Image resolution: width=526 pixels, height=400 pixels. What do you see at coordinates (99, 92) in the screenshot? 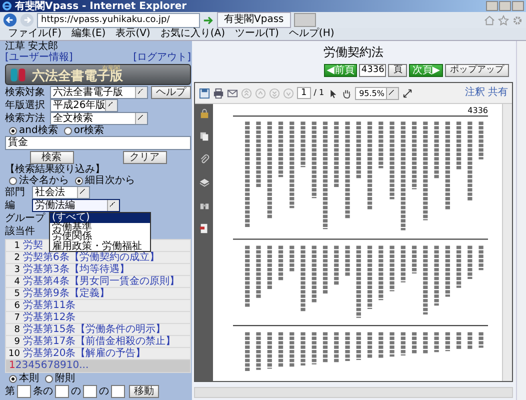
I see `select-field: 六法全書電子版` at bounding box center [99, 92].